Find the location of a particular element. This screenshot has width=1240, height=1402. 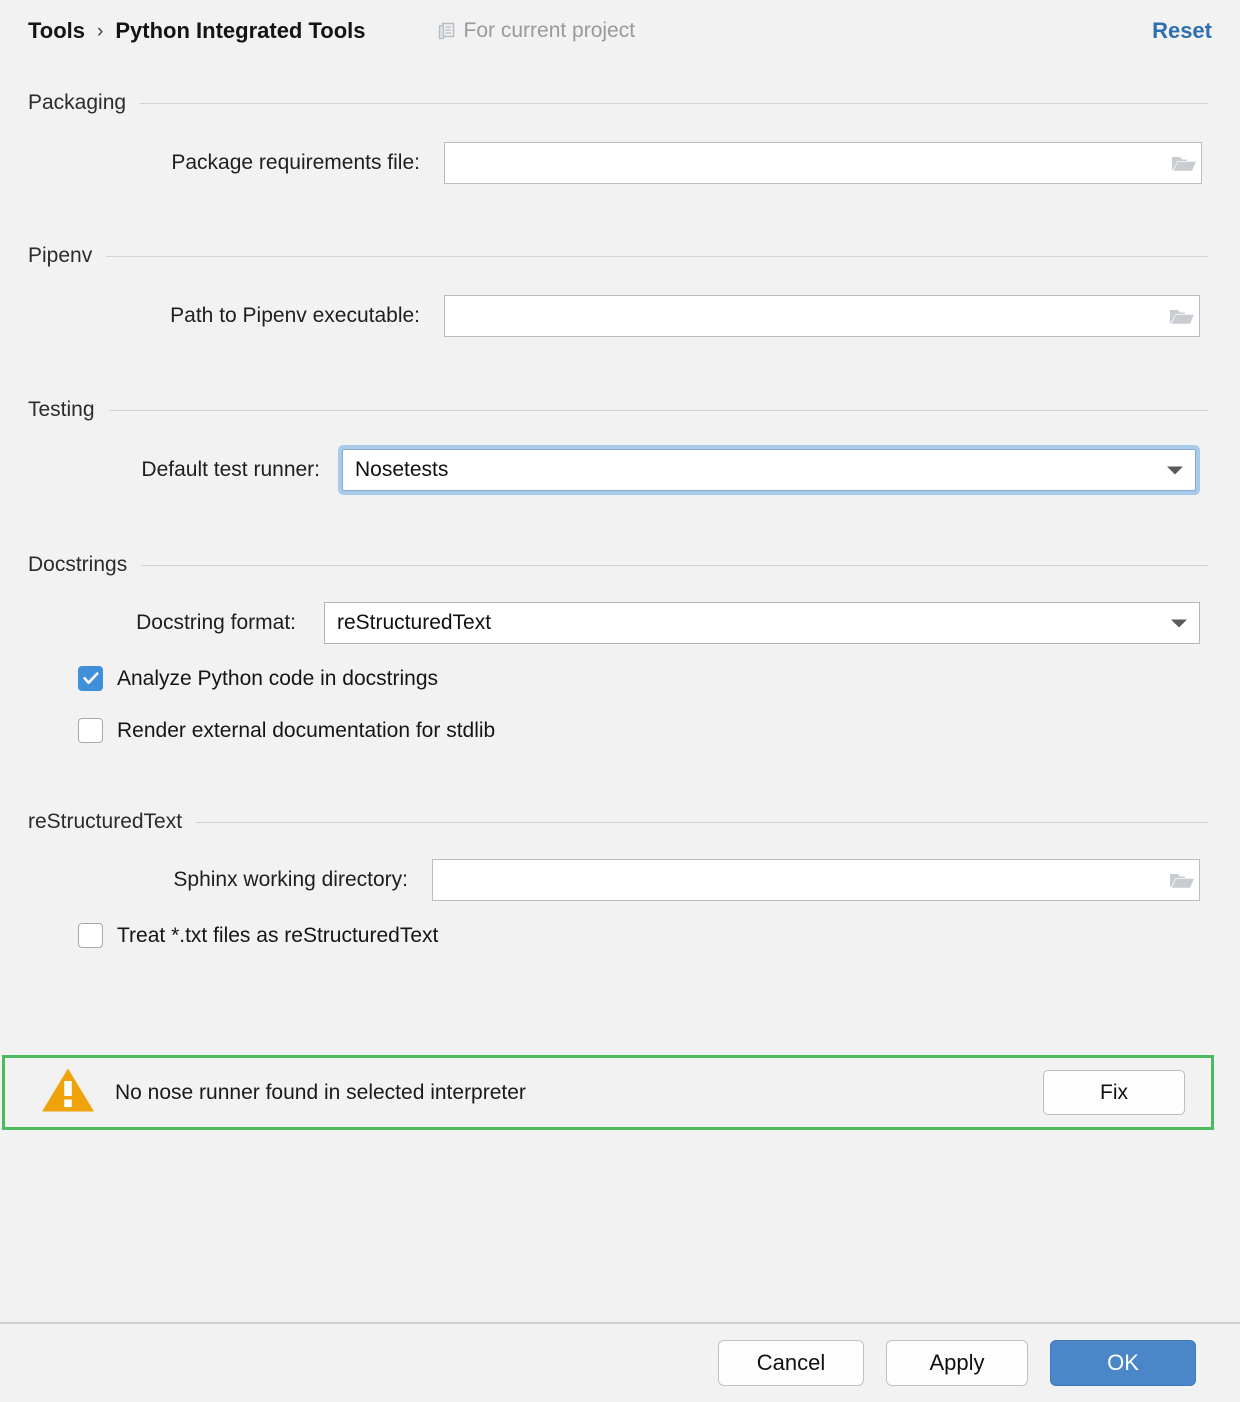

row-default-test-runner: Default test runner: Nosetests is located at coordinates (620, 470).